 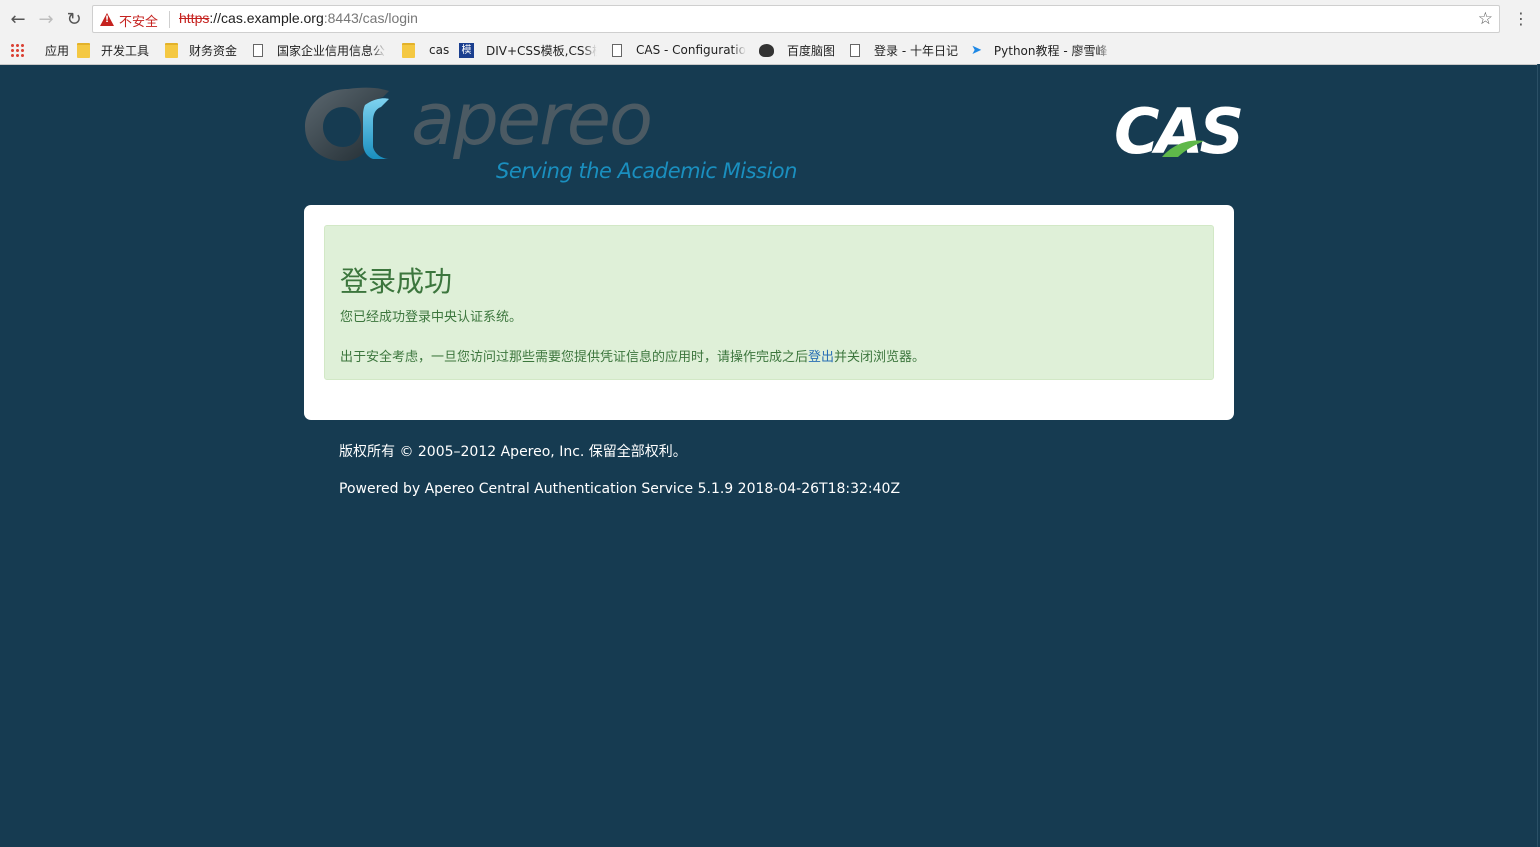 What do you see at coordinates (646, 171) in the screenshot?
I see `apereo-tagline: Serving the Academic Mission` at bounding box center [646, 171].